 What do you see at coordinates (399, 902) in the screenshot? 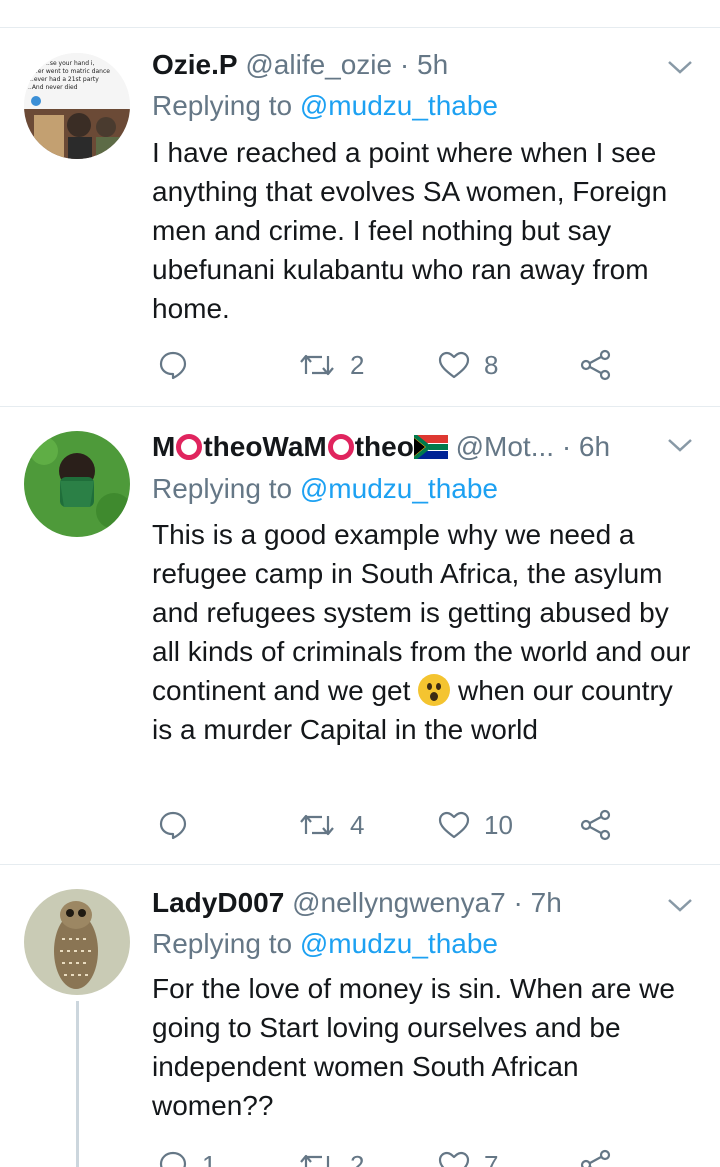
I see `user-handle: @nellyngwenya7` at bounding box center [399, 902].